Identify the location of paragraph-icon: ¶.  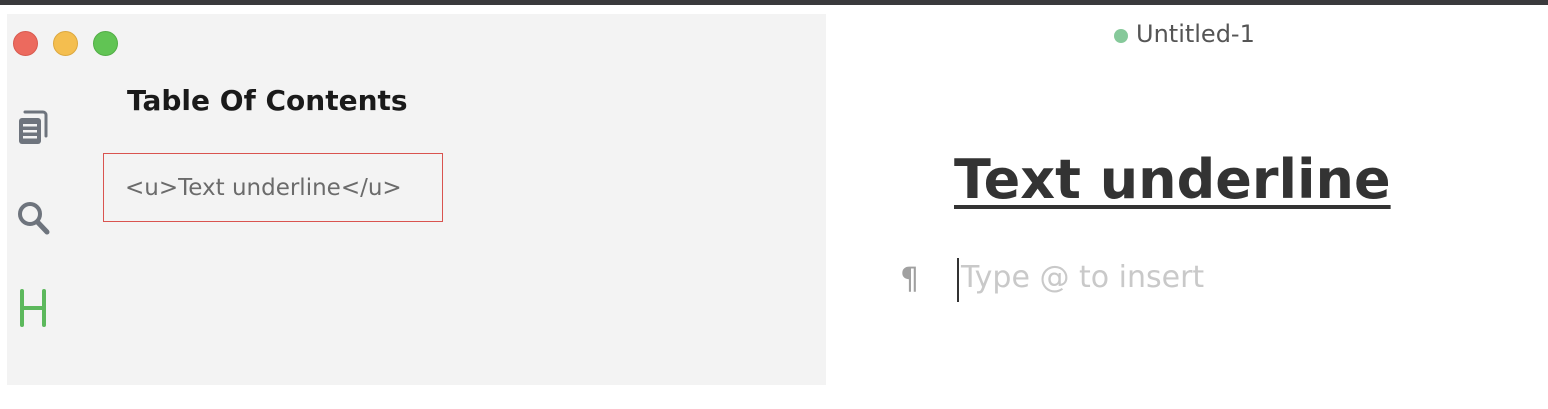
(909, 279).